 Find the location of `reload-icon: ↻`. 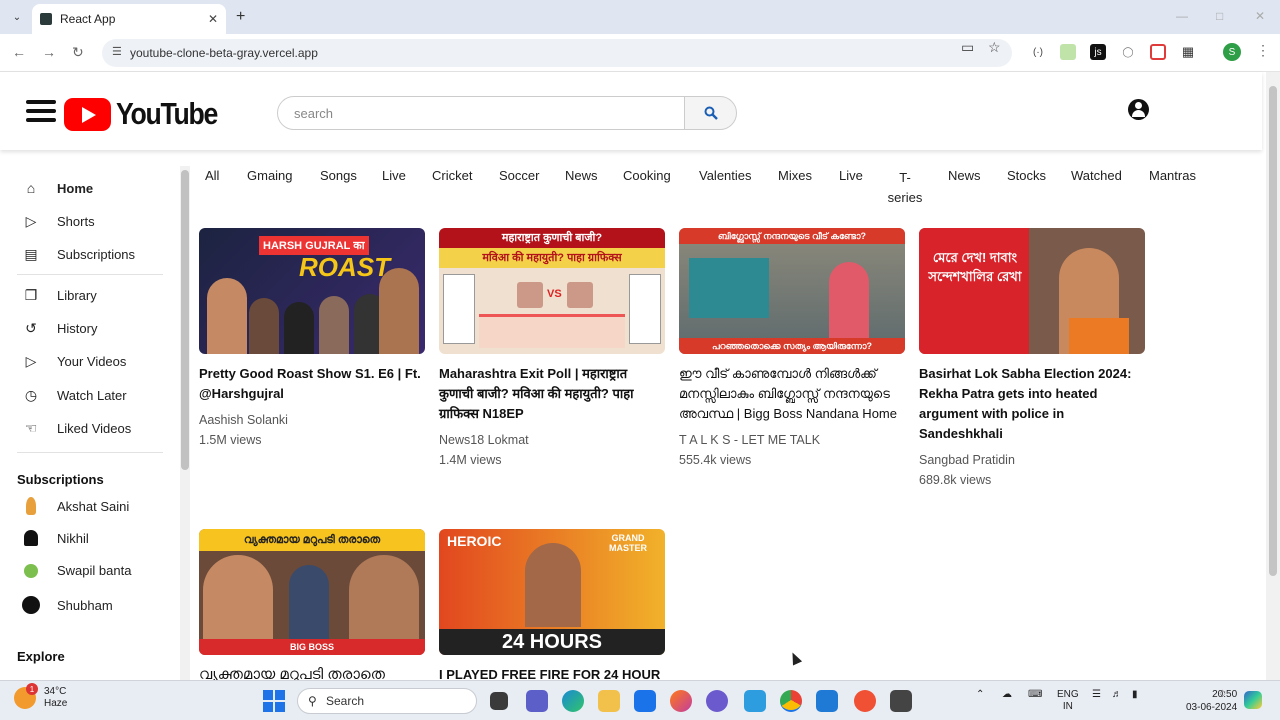

reload-icon: ↻ is located at coordinates (78, 52).